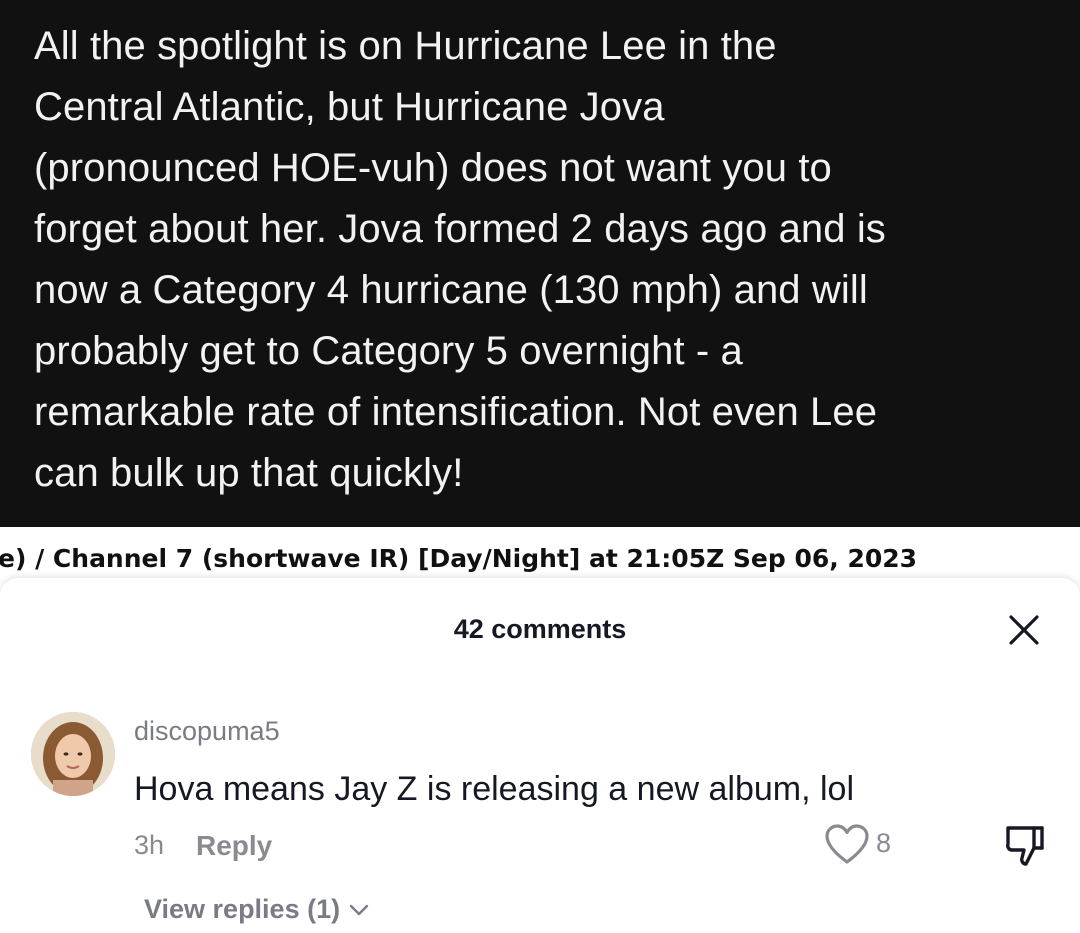 The image size is (1080, 933). I want to click on comment-username: discopuma5, so click(207, 731).